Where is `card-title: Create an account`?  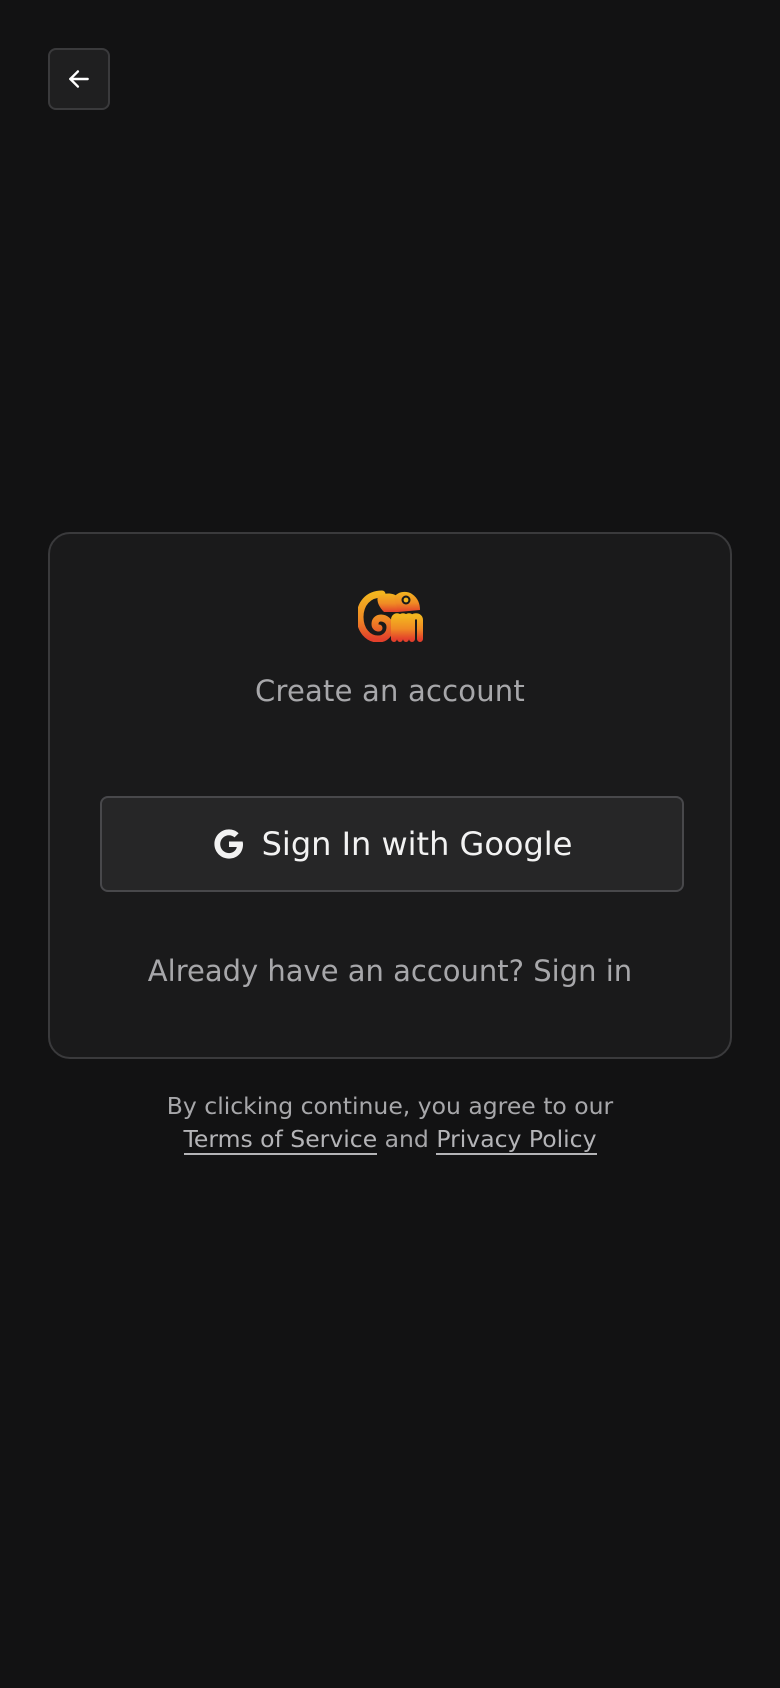 card-title: Create an account is located at coordinates (390, 691).